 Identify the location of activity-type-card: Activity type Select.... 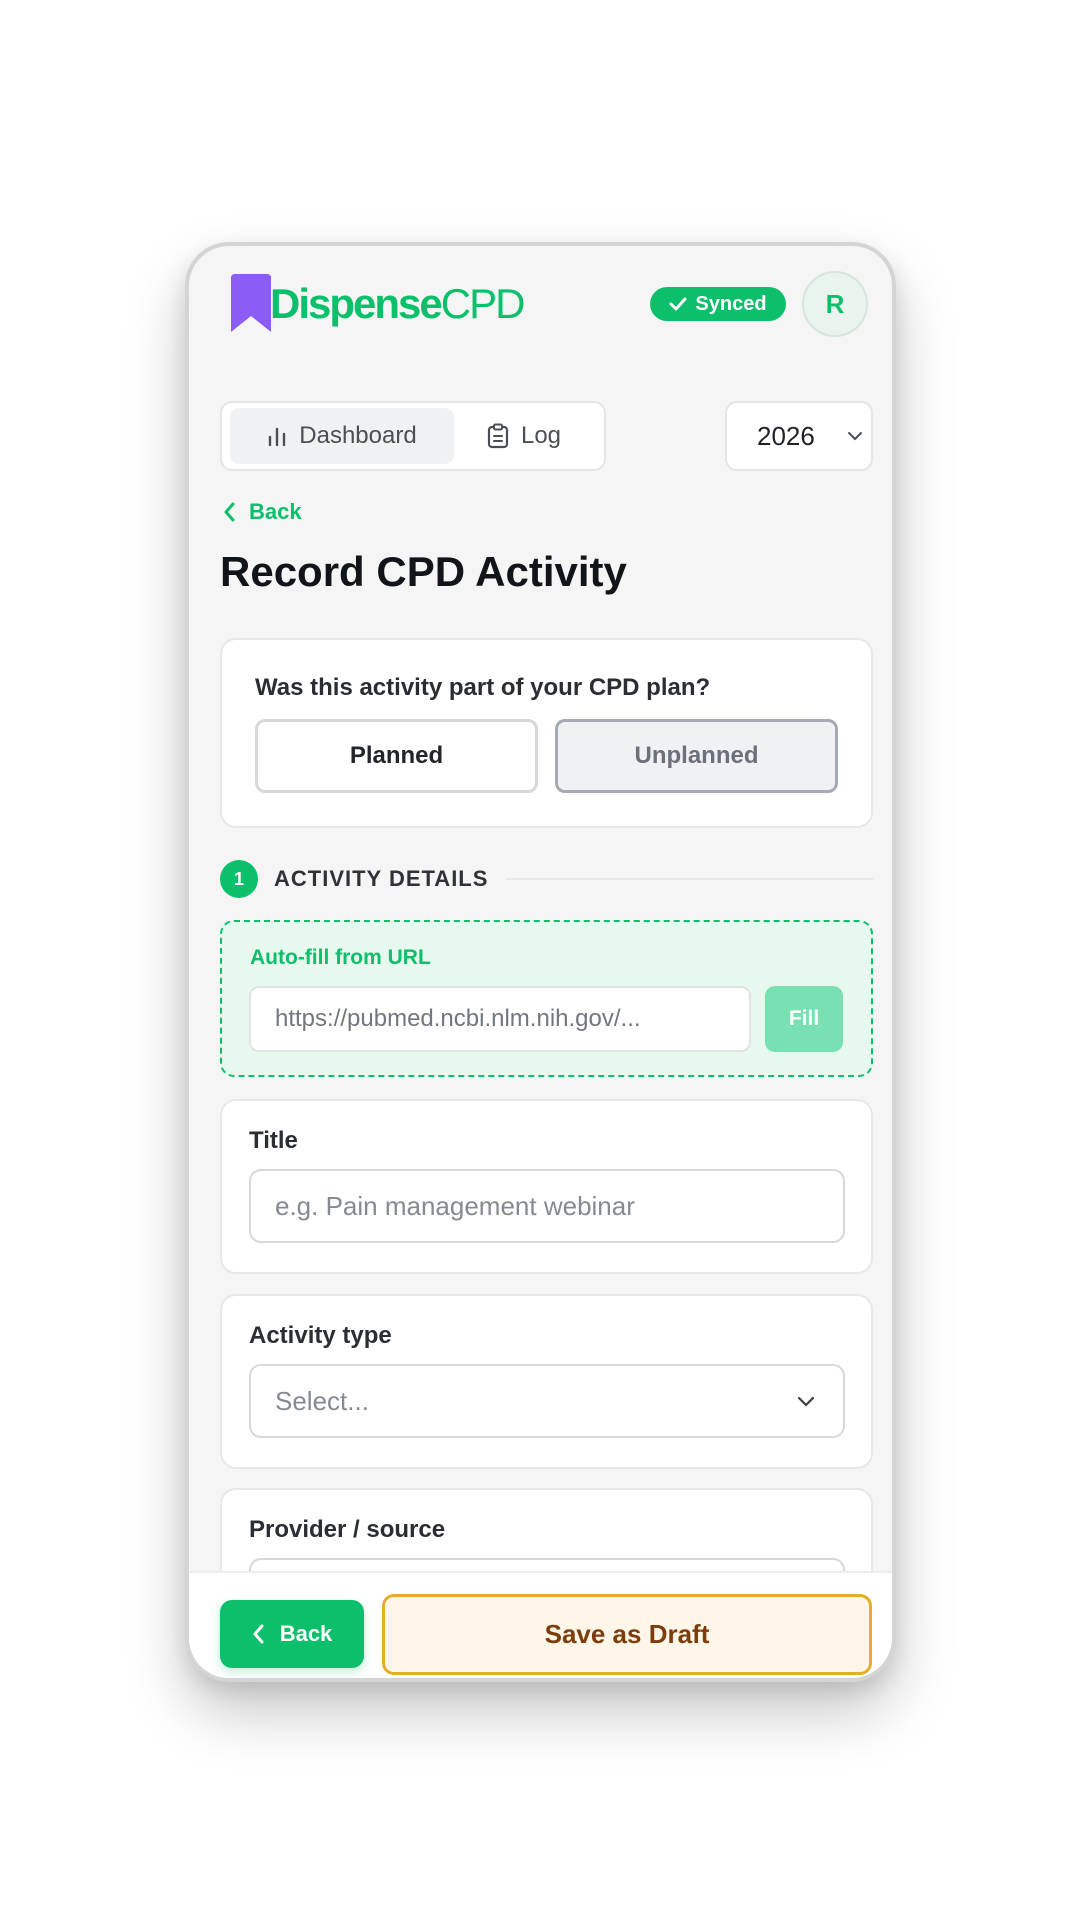
(546, 1381).